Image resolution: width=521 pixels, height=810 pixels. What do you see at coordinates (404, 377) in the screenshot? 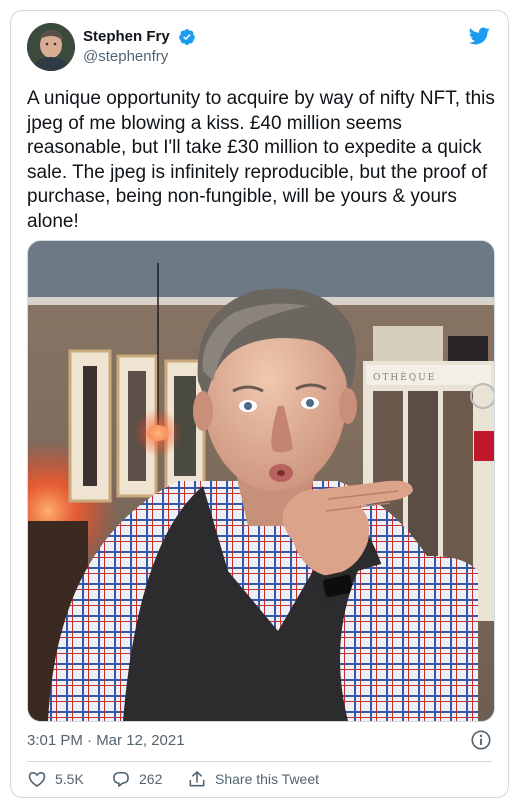
I see `sign-text: OTHÈQUE` at bounding box center [404, 377].